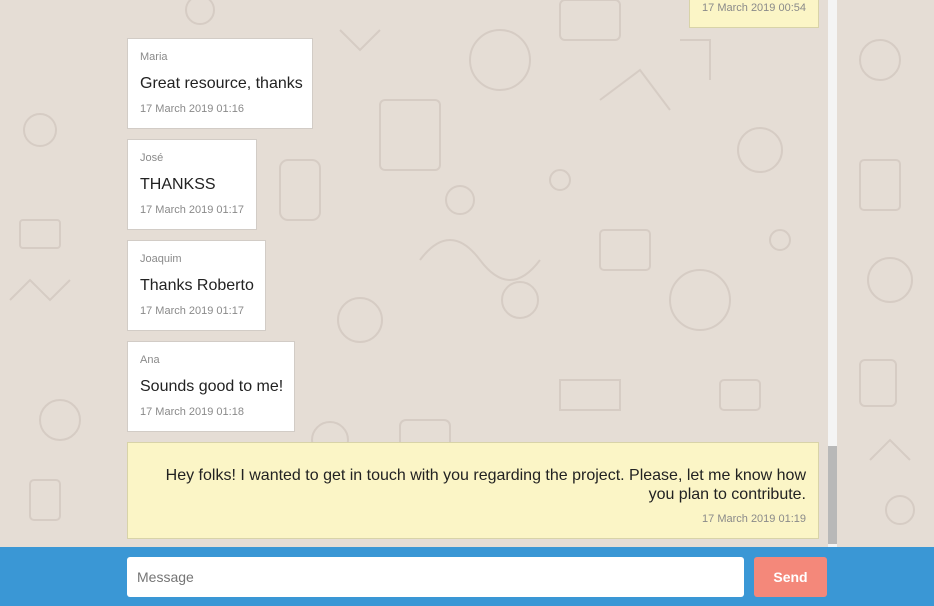 Image resolution: width=934 pixels, height=606 pixels. I want to click on message-text: THANKSS, so click(178, 184).